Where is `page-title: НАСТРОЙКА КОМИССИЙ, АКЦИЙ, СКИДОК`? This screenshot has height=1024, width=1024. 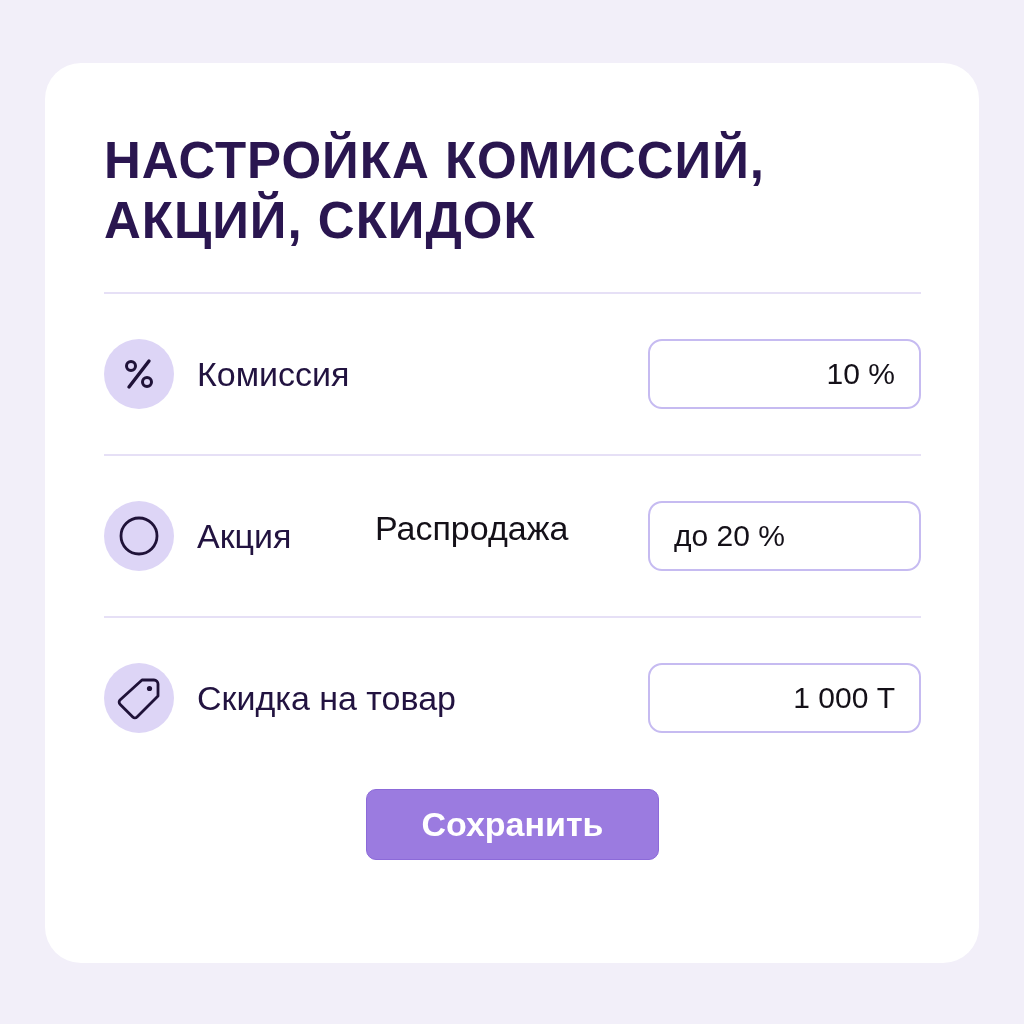 page-title: НАСТРОЙКА КОМИССИЙ, АКЦИЙ, СКИДОК is located at coordinates (435, 191).